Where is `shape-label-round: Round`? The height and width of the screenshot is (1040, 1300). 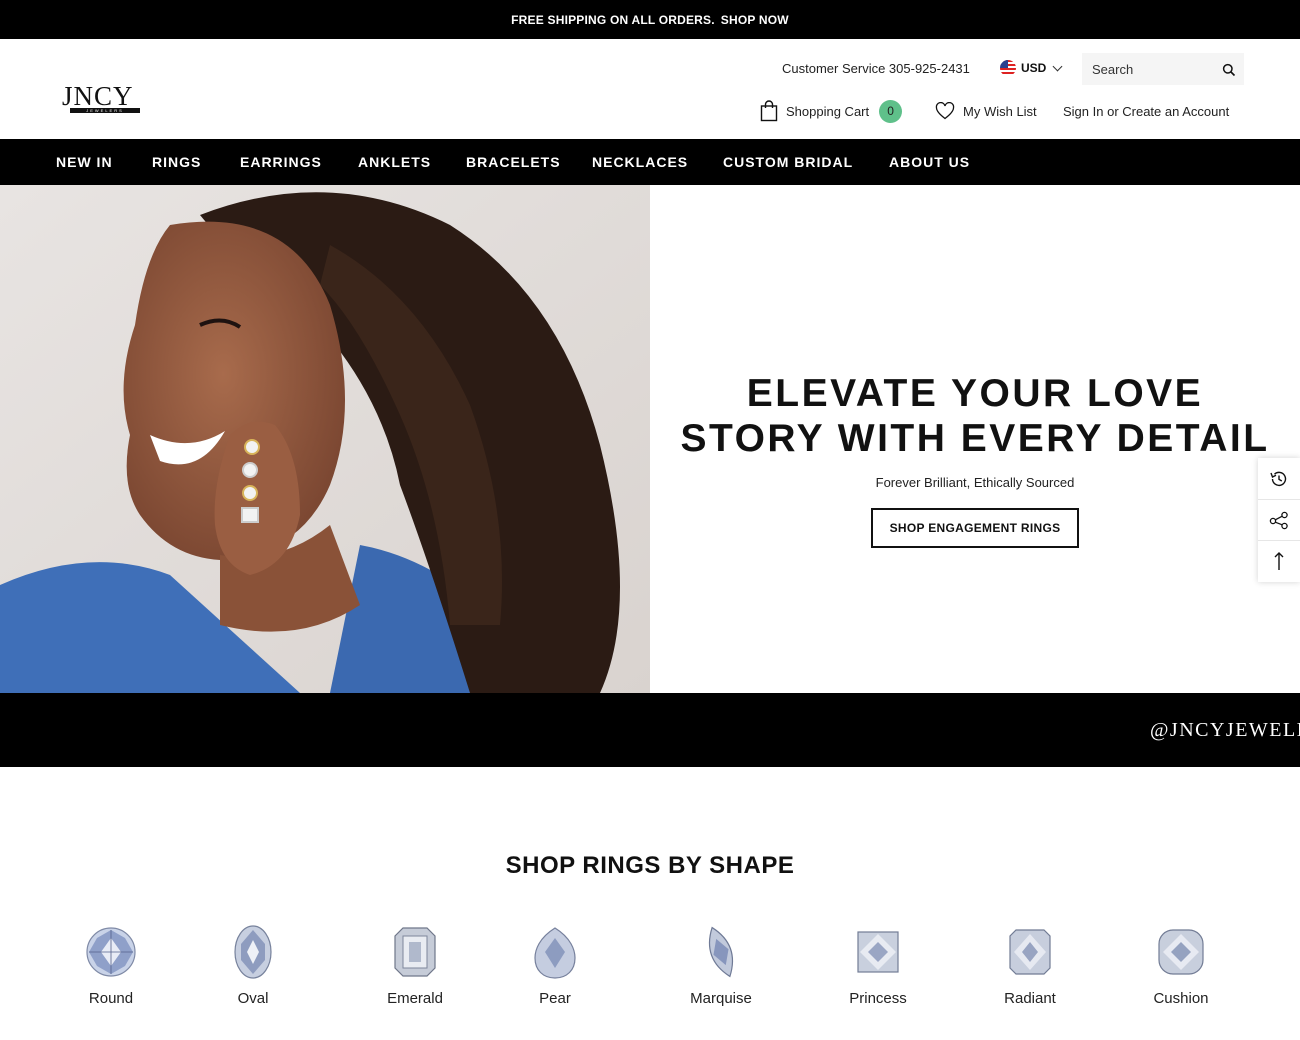
shape-label-round: Round is located at coordinates (111, 998).